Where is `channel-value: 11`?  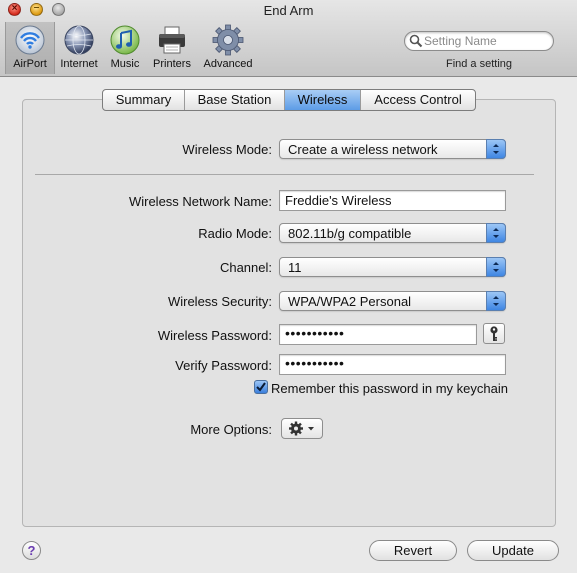
channel-value: 11 is located at coordinates (295, 267).